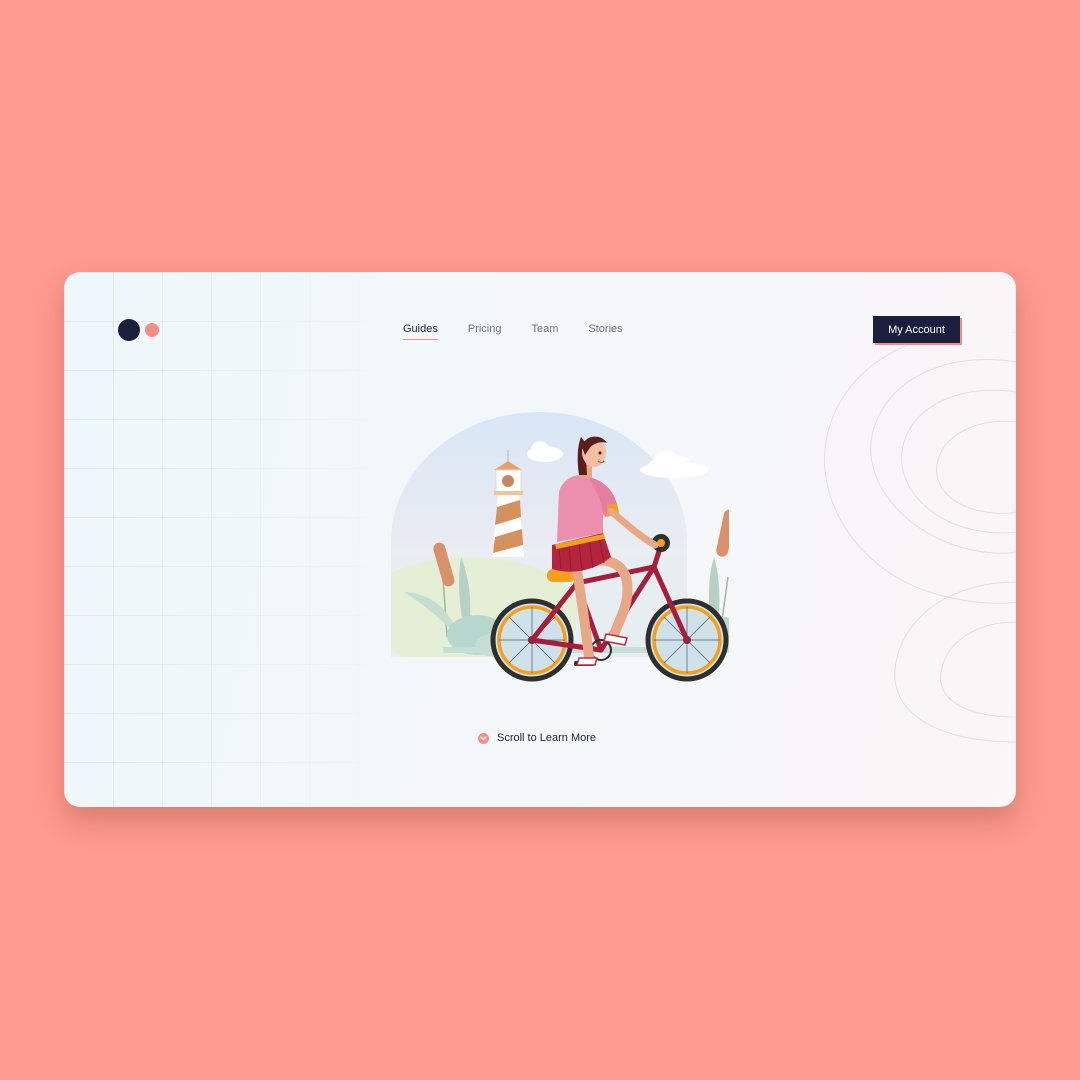 This screenshot has width=1080, height=1080. What do you see at coordinates (916, 329) in the screenshot?
I see `my-account-button: My Account` at bounding box center [916, 329].